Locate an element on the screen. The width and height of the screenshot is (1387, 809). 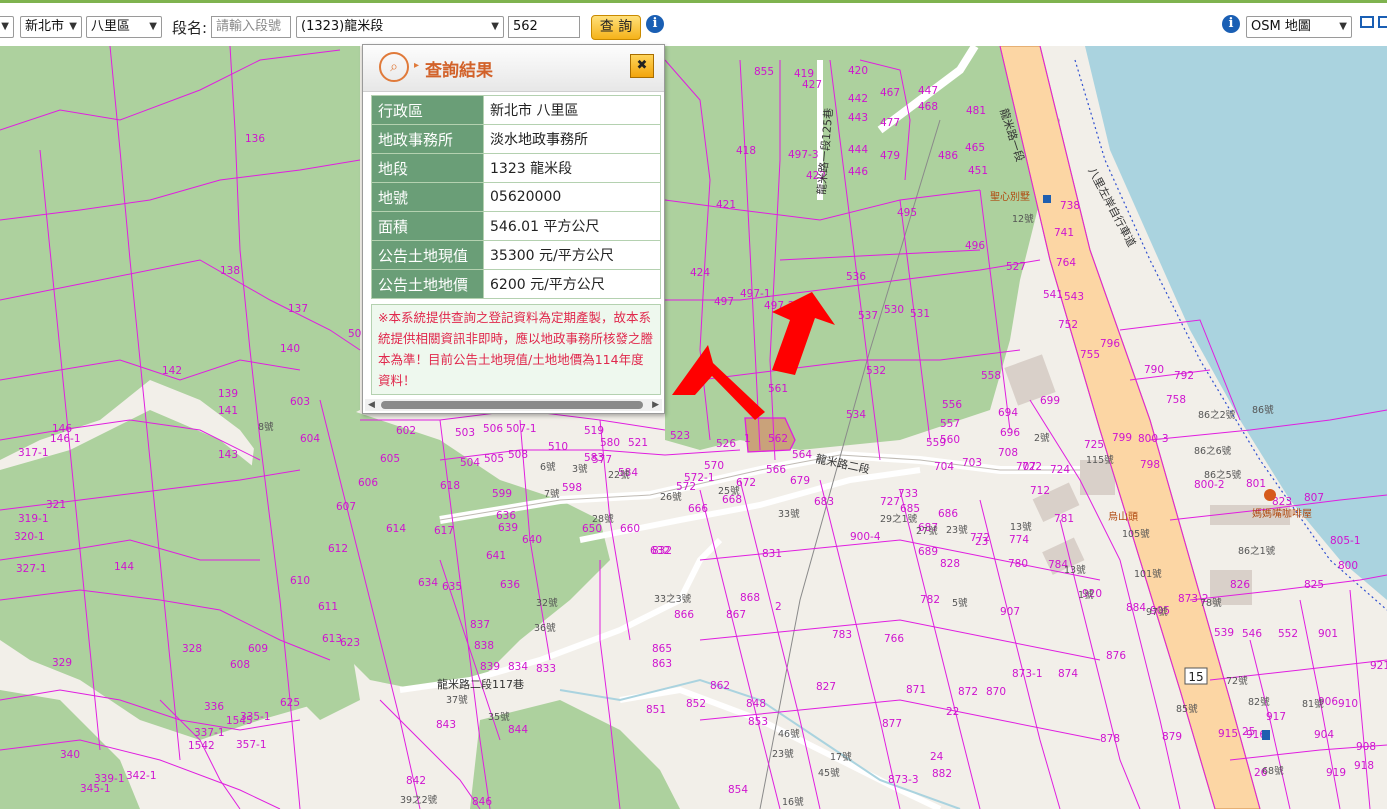
lot-number-label: 635 is located at coordinates (452, 587).